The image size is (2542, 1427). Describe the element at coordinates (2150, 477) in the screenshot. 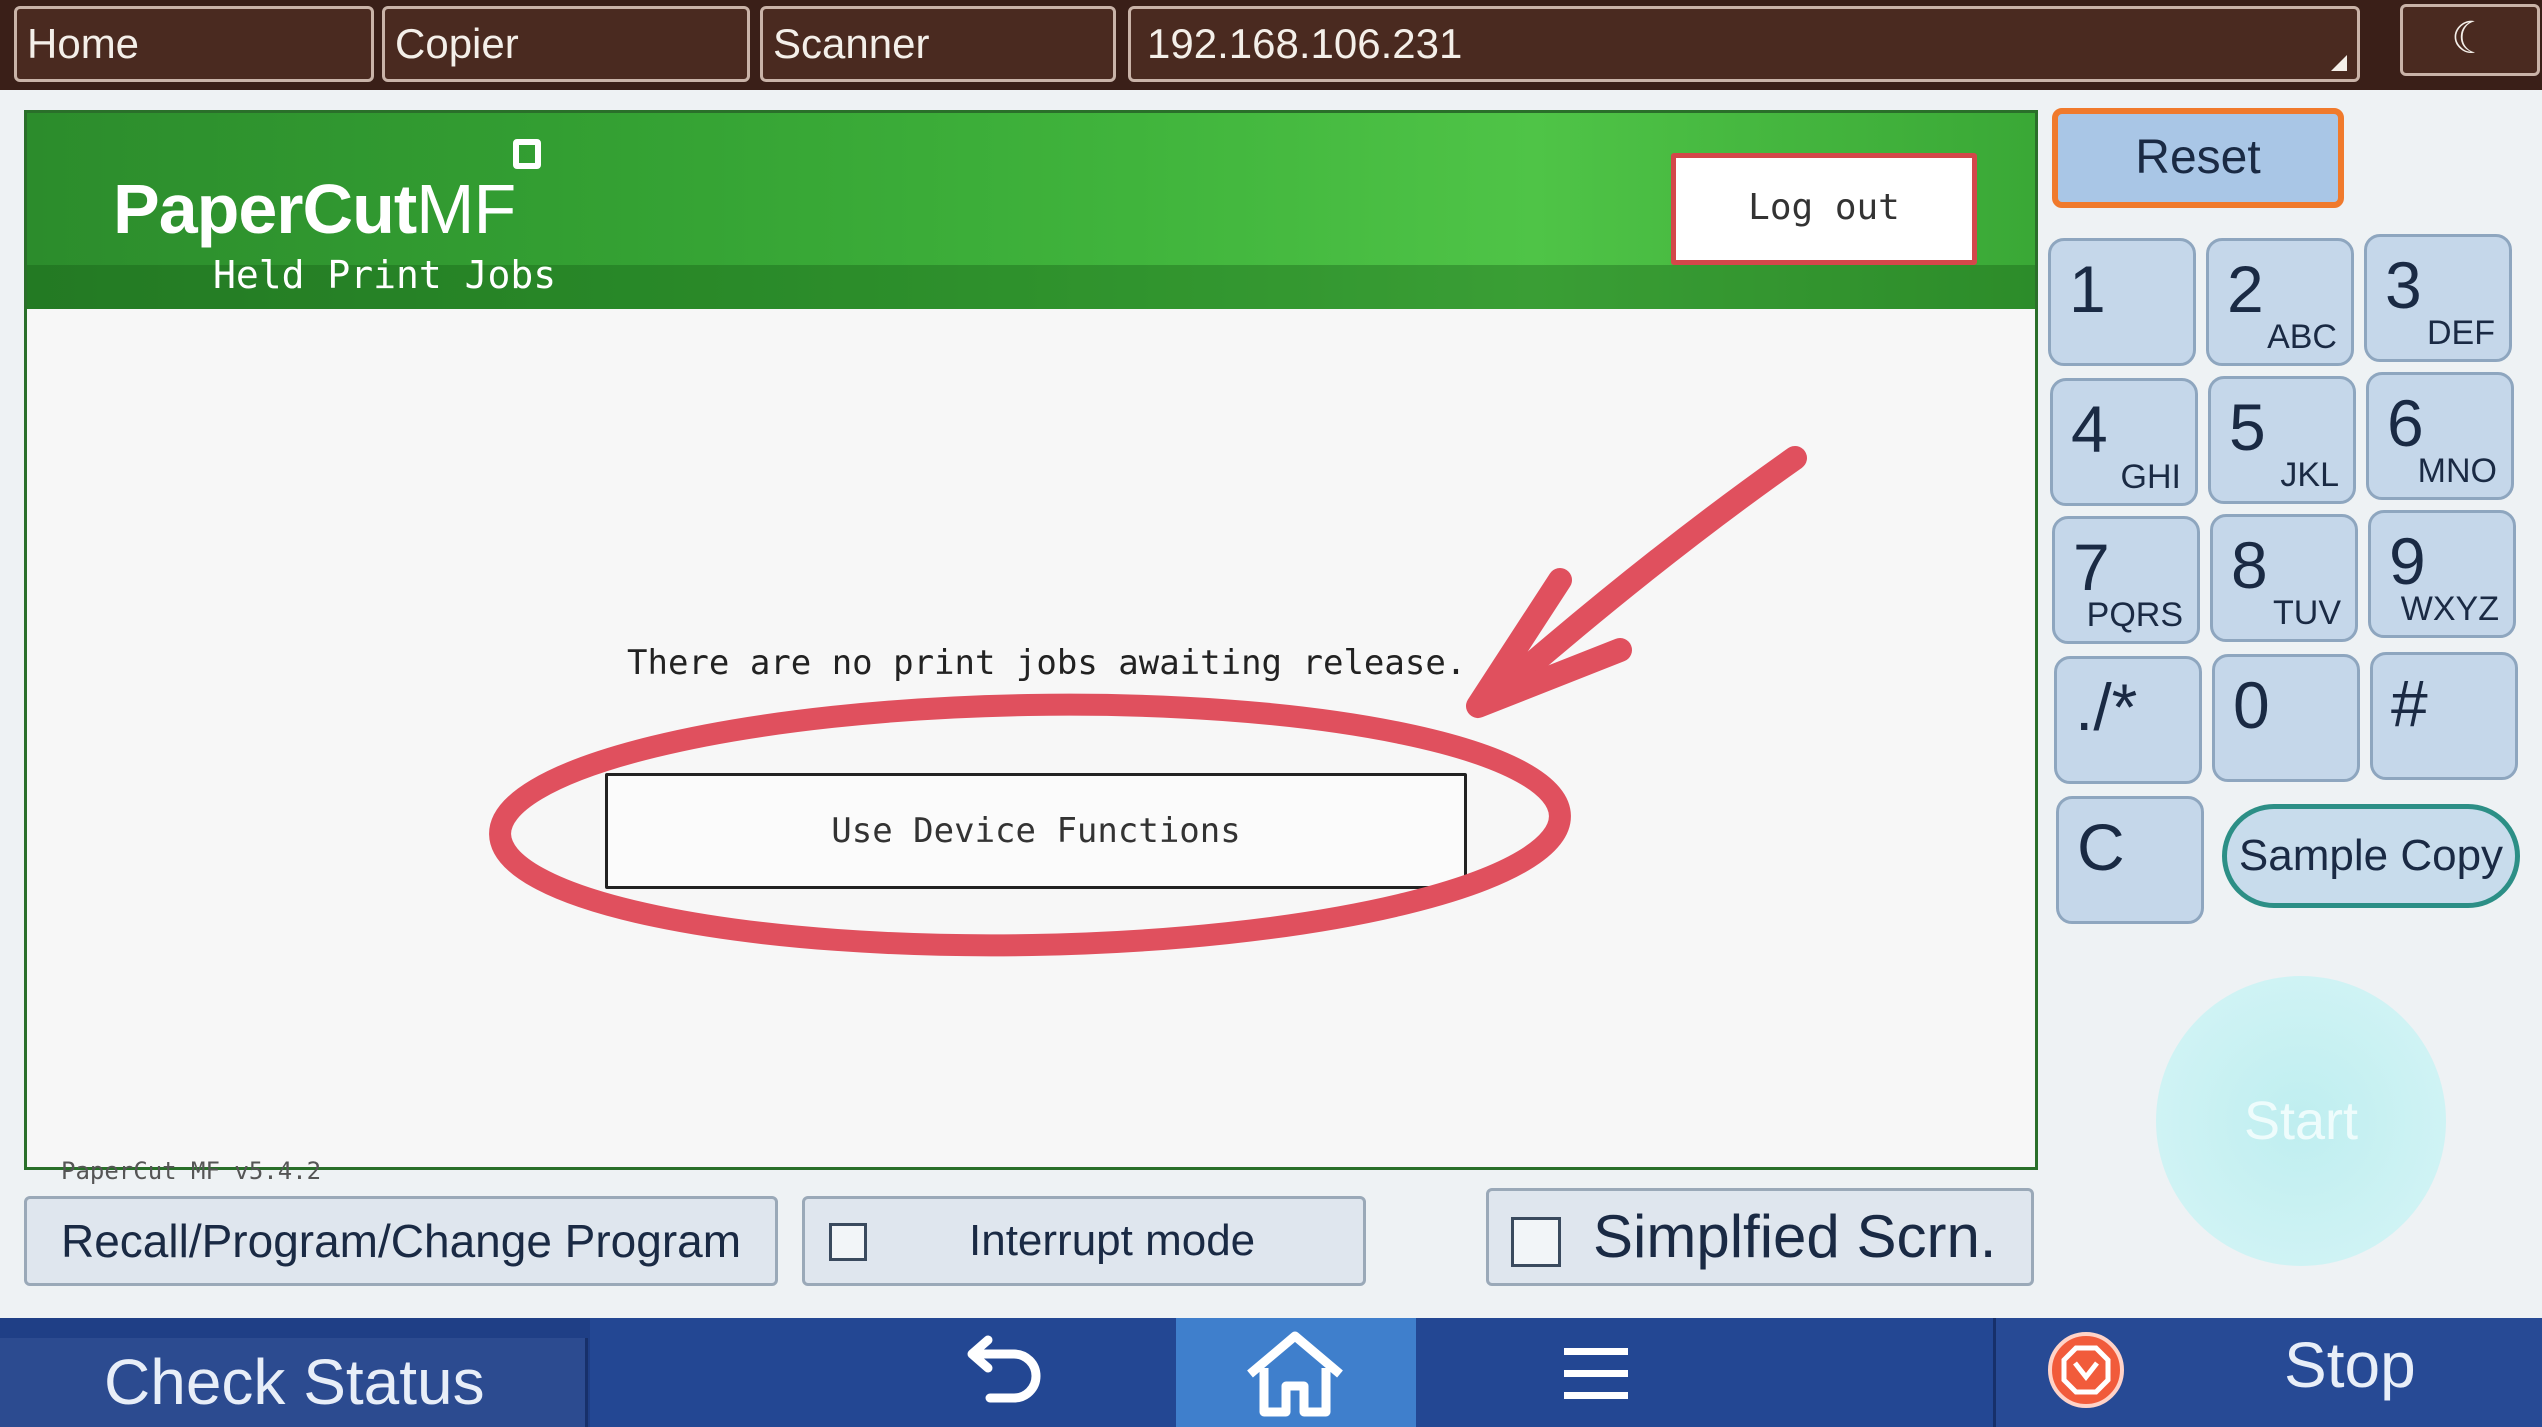

I see `key-letters: GHI` at that location.